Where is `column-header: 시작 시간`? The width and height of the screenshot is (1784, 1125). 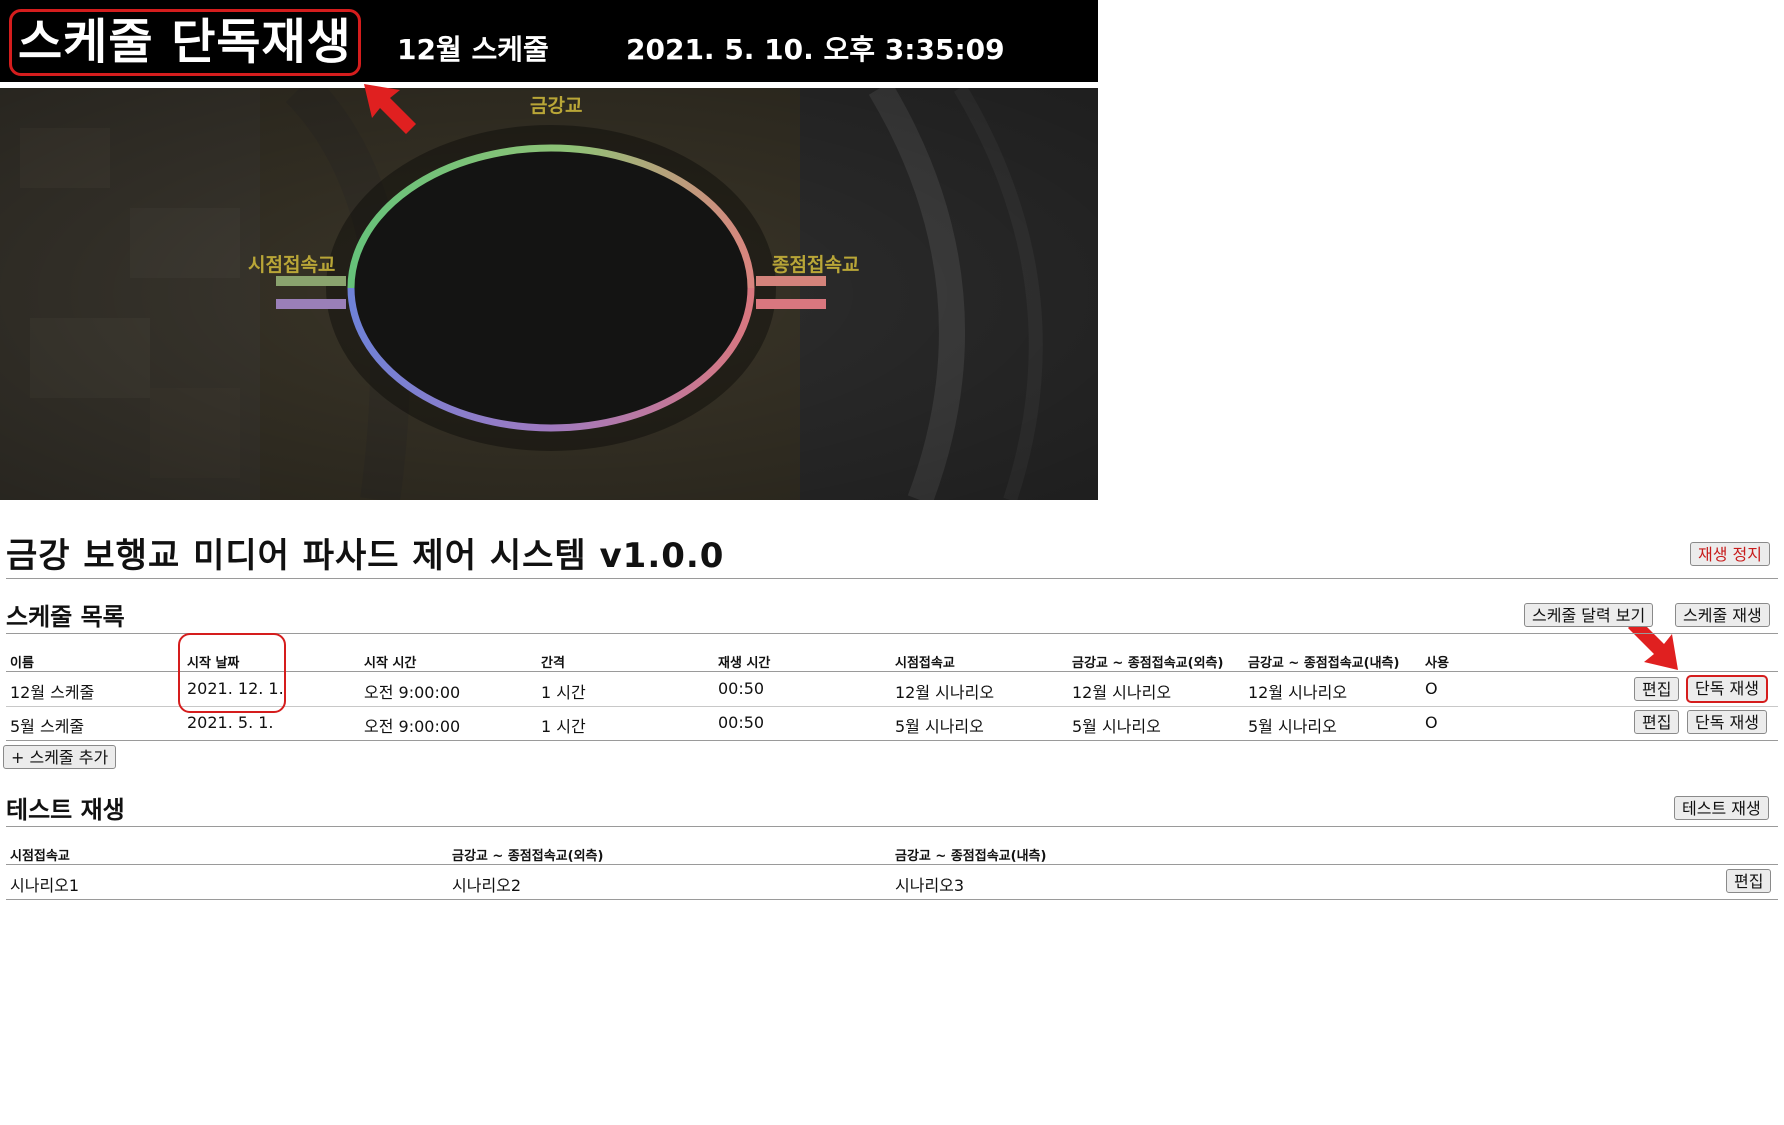
column-header: 시작 시간 is located at coordinates (390, 663).